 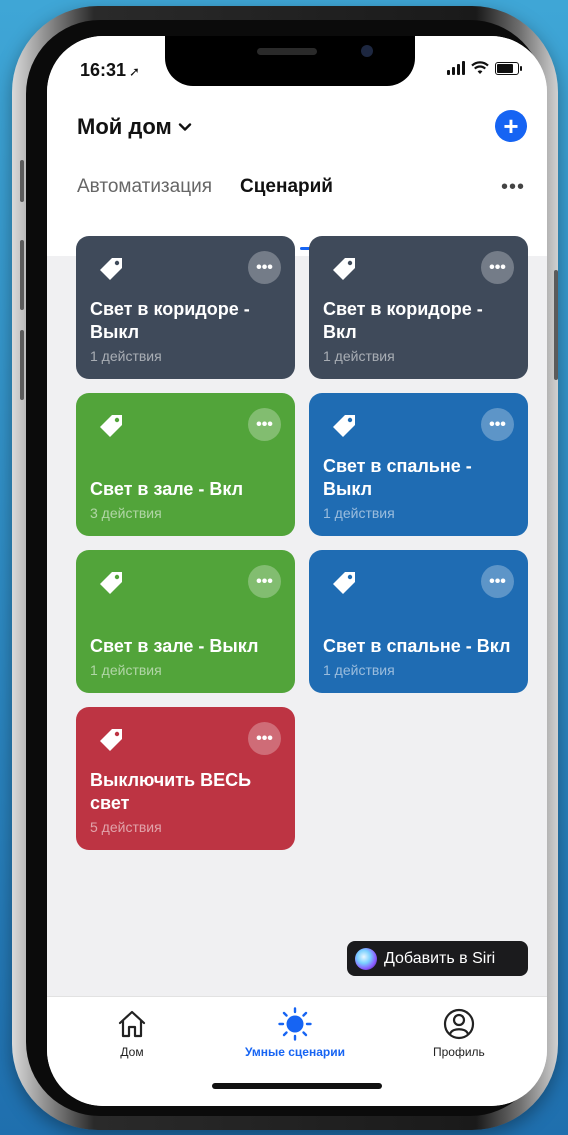 I want to click on home-icon, so click(x=132, y=1024).